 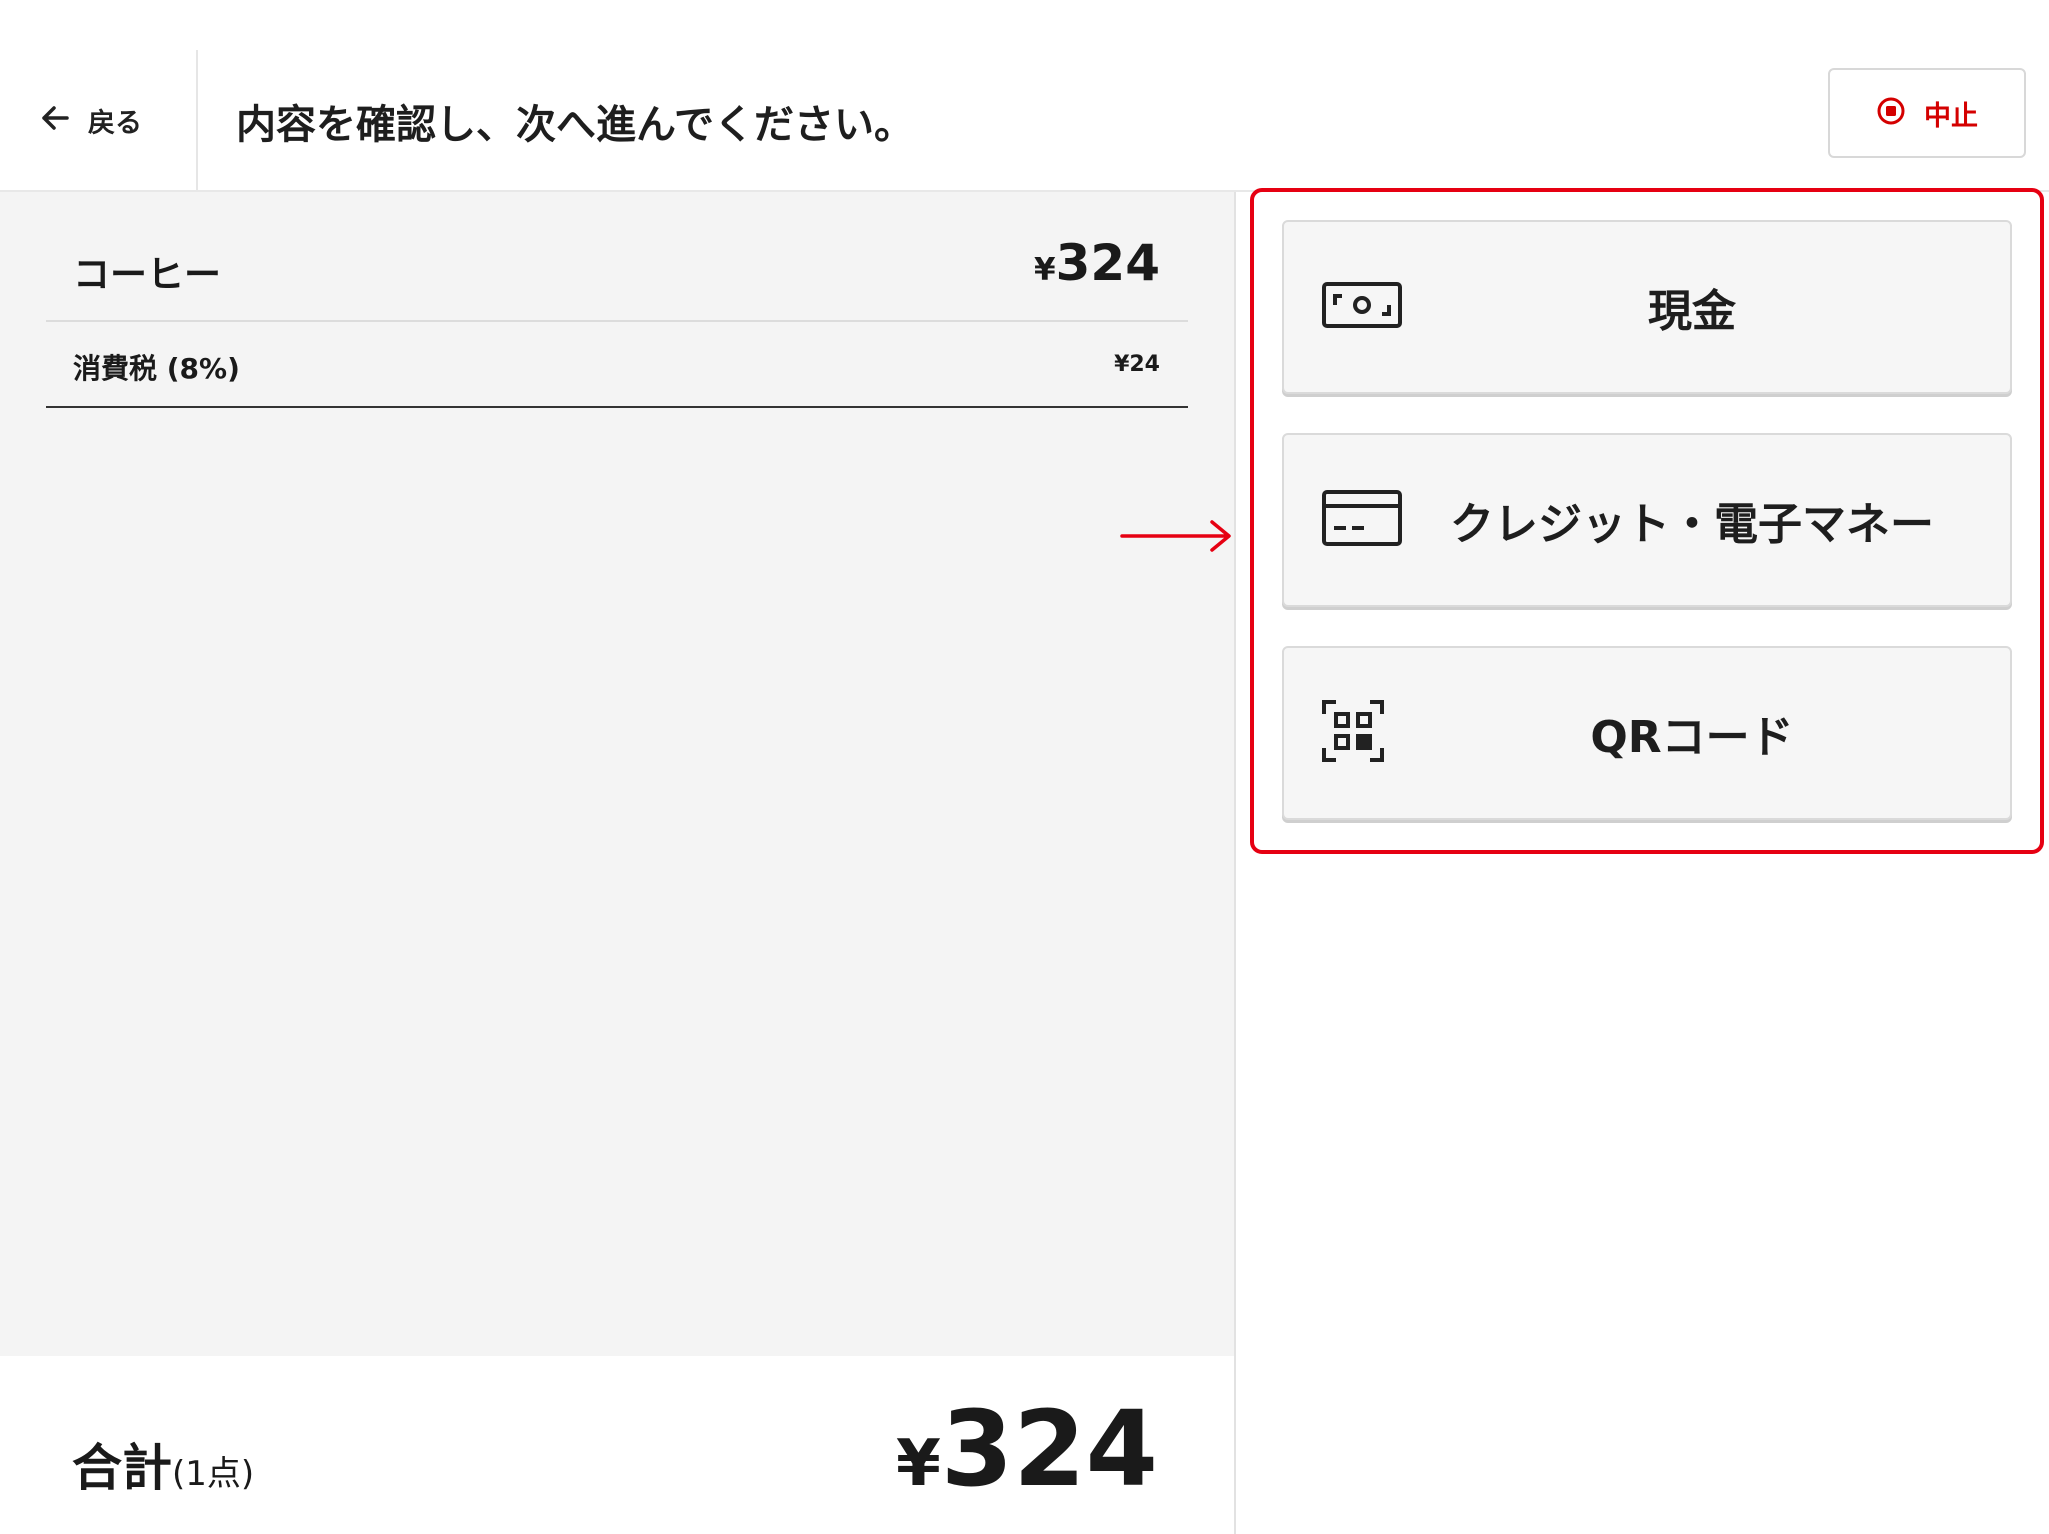 I want to click on item-divider, so click(x=617, y=321).